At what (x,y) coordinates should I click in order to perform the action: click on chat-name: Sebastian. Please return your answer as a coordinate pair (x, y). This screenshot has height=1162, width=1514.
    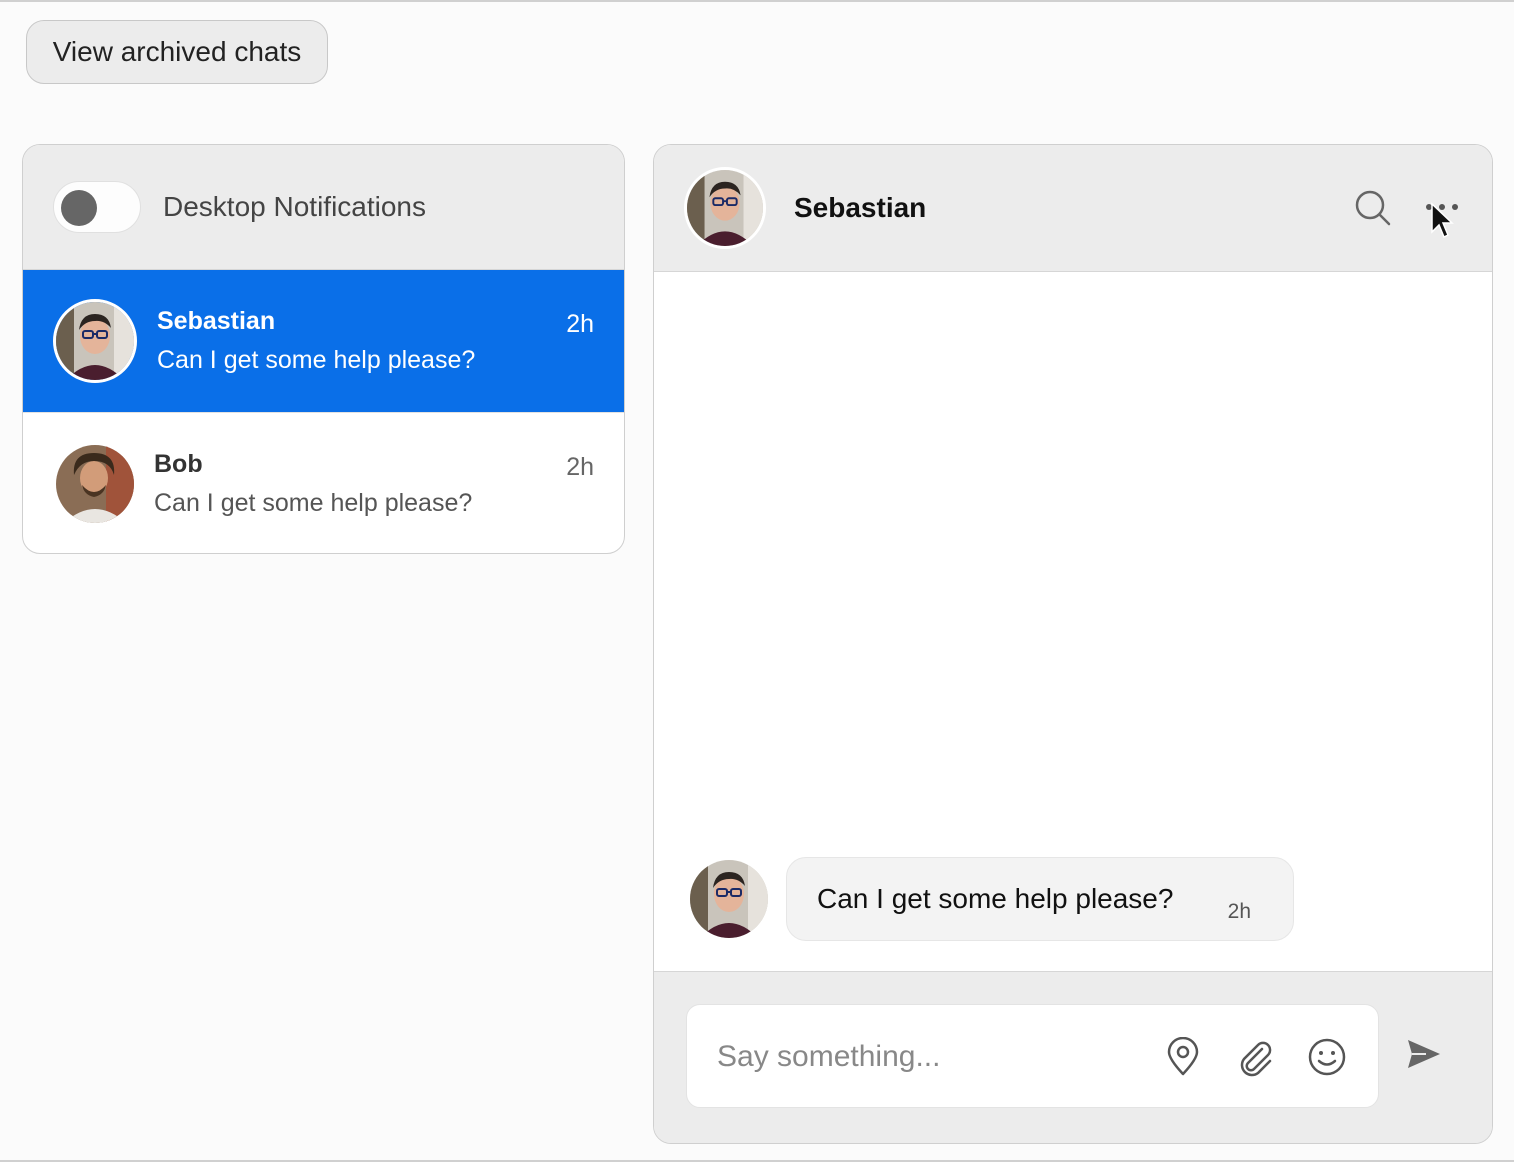
    Looking at the image, I should click on (216, 321).